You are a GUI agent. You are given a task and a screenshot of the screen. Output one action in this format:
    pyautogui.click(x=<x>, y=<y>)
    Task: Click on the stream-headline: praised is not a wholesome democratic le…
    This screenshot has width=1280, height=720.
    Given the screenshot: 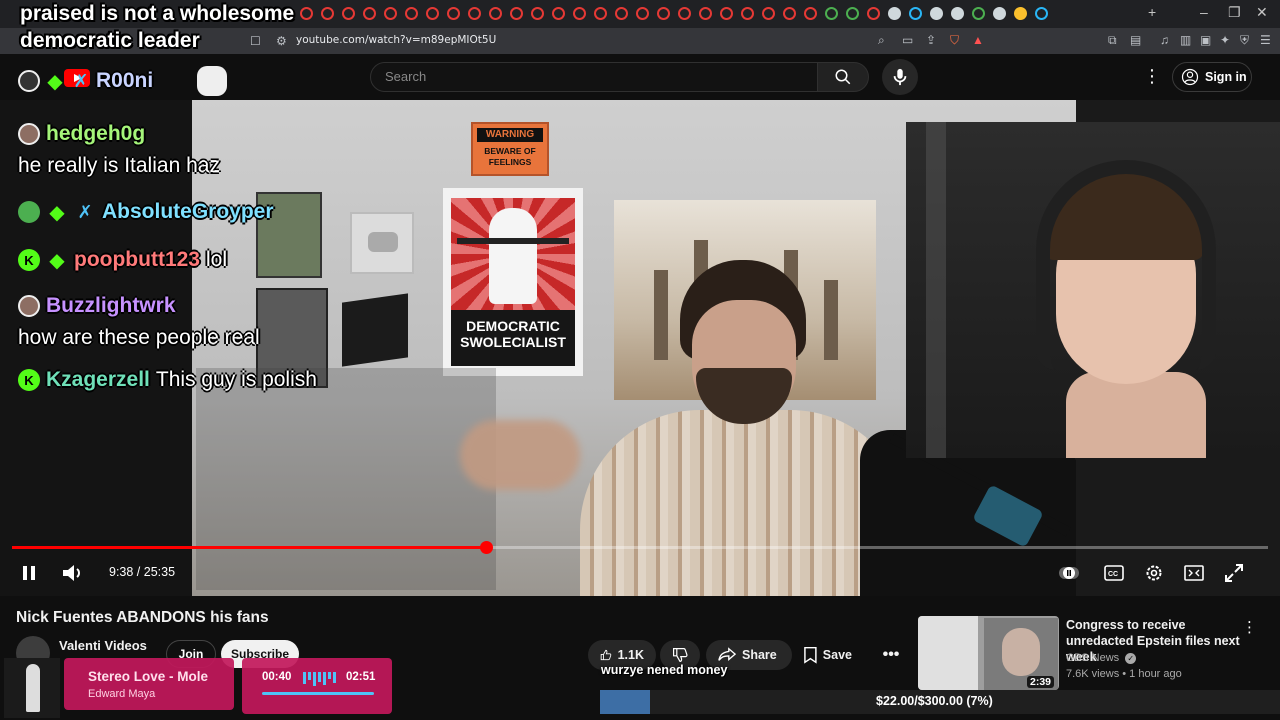 What is the action you would take?
    pyautogui.click(x=157, y=27)
    